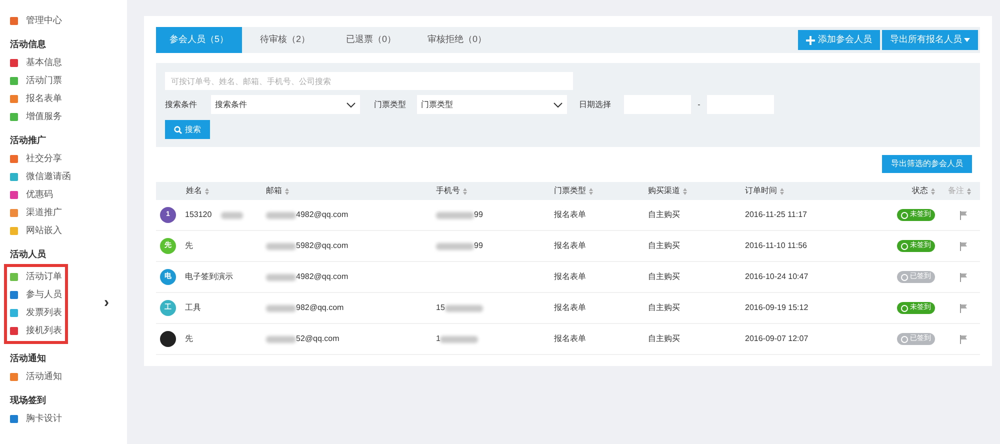 The image size is (1000, 444). I want to click on collapse-arrow: ›, so click(106, 303).